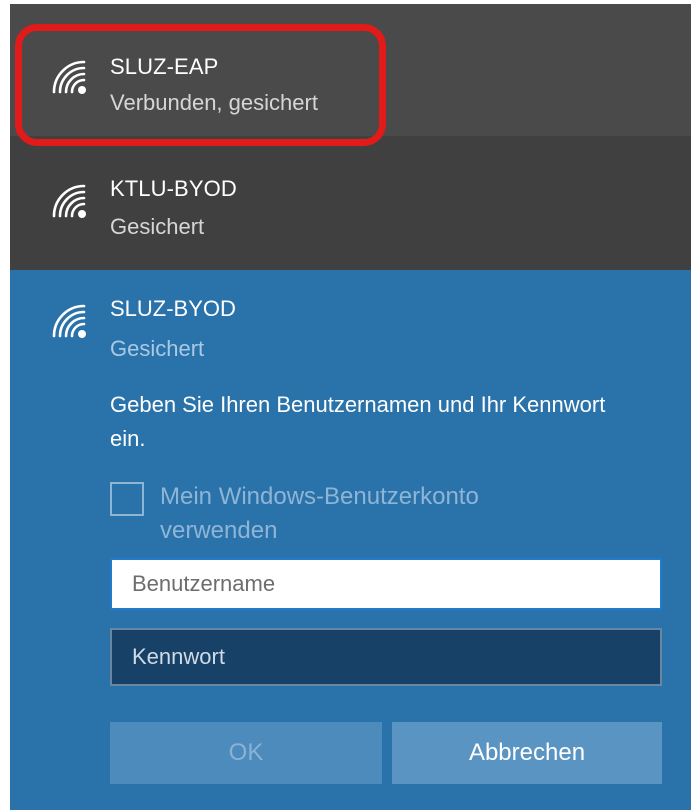 This screenshot has height=810, width=691. Describe the element at coordinates (386, 584) in the screenshot. I see `username-input` at that location.